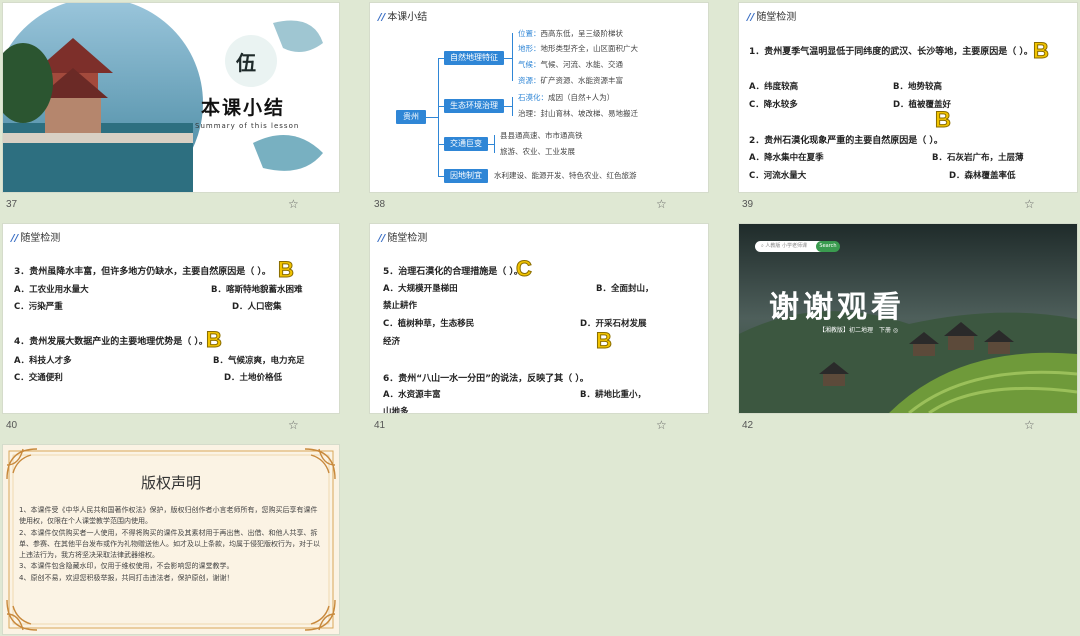 This screenshot has height=636, width=1080. What do you see at coordinates (846, 141) in the screenshot?
I see `question-2: 2．贵州石漠化现象严重的主要自然原因是（ ）。` at bounding box center [846, 141].